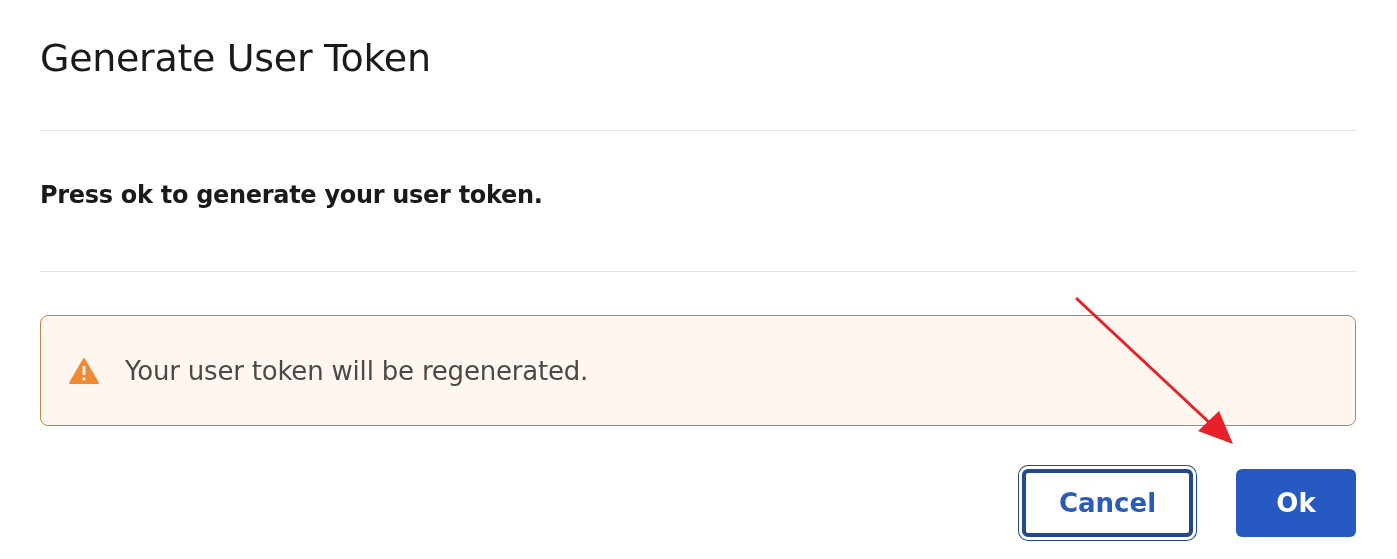 This screenshot has height=559, width=1397. I want to click on ok-button: Ok, so click(1296, 503).